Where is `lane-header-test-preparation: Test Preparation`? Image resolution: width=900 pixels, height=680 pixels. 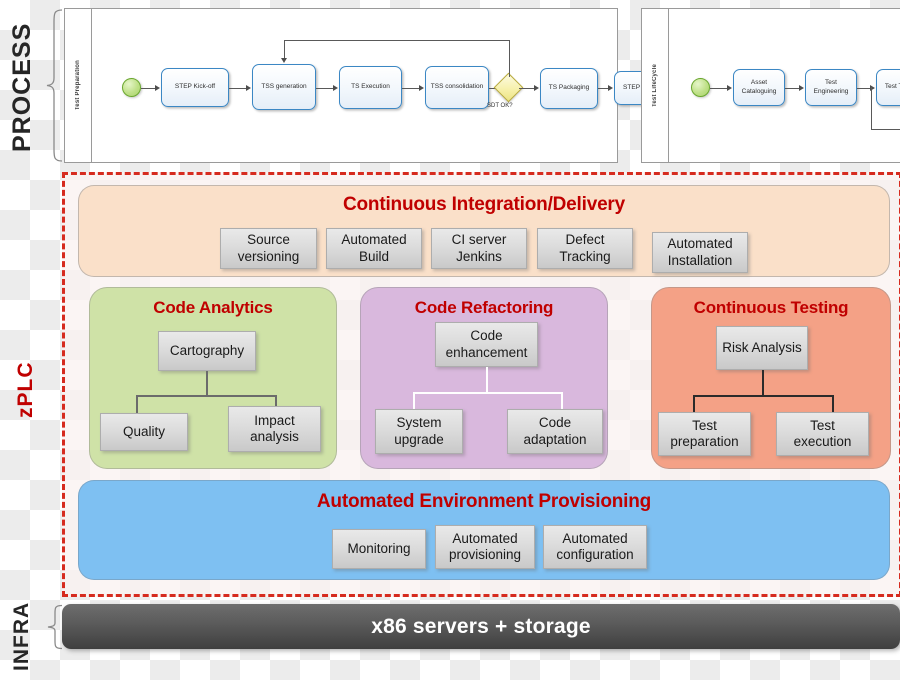 lane-header-test-preparation: Test Preparation is located at coordinates (78, 85).